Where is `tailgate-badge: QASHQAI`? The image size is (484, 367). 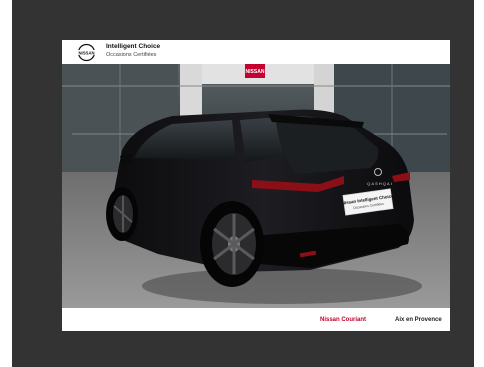
tailgate-badge: QASHQAI is located at coordinates (380, 183).